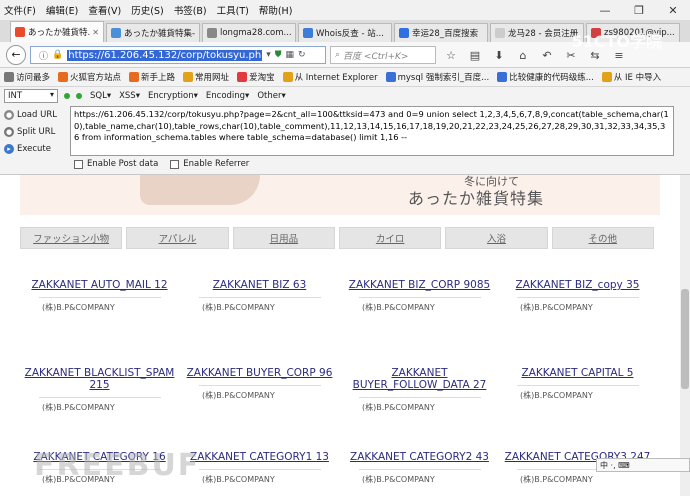 The height and width of the screenshot is (496, 690). What do you see at coordinates (57, 55) in the screenshot?
I see `lock-warning-icon: 🔒` at bounding box center [57, 55].